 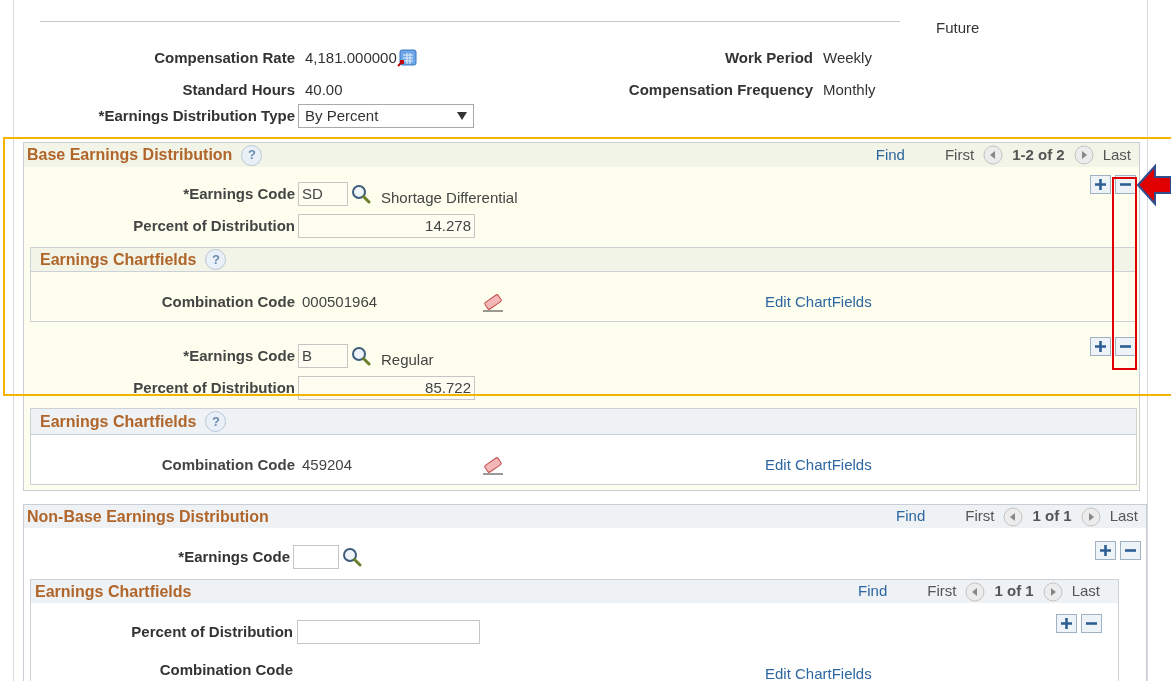 I want to click on field-value: Monthly, so click(x=849, y=89).